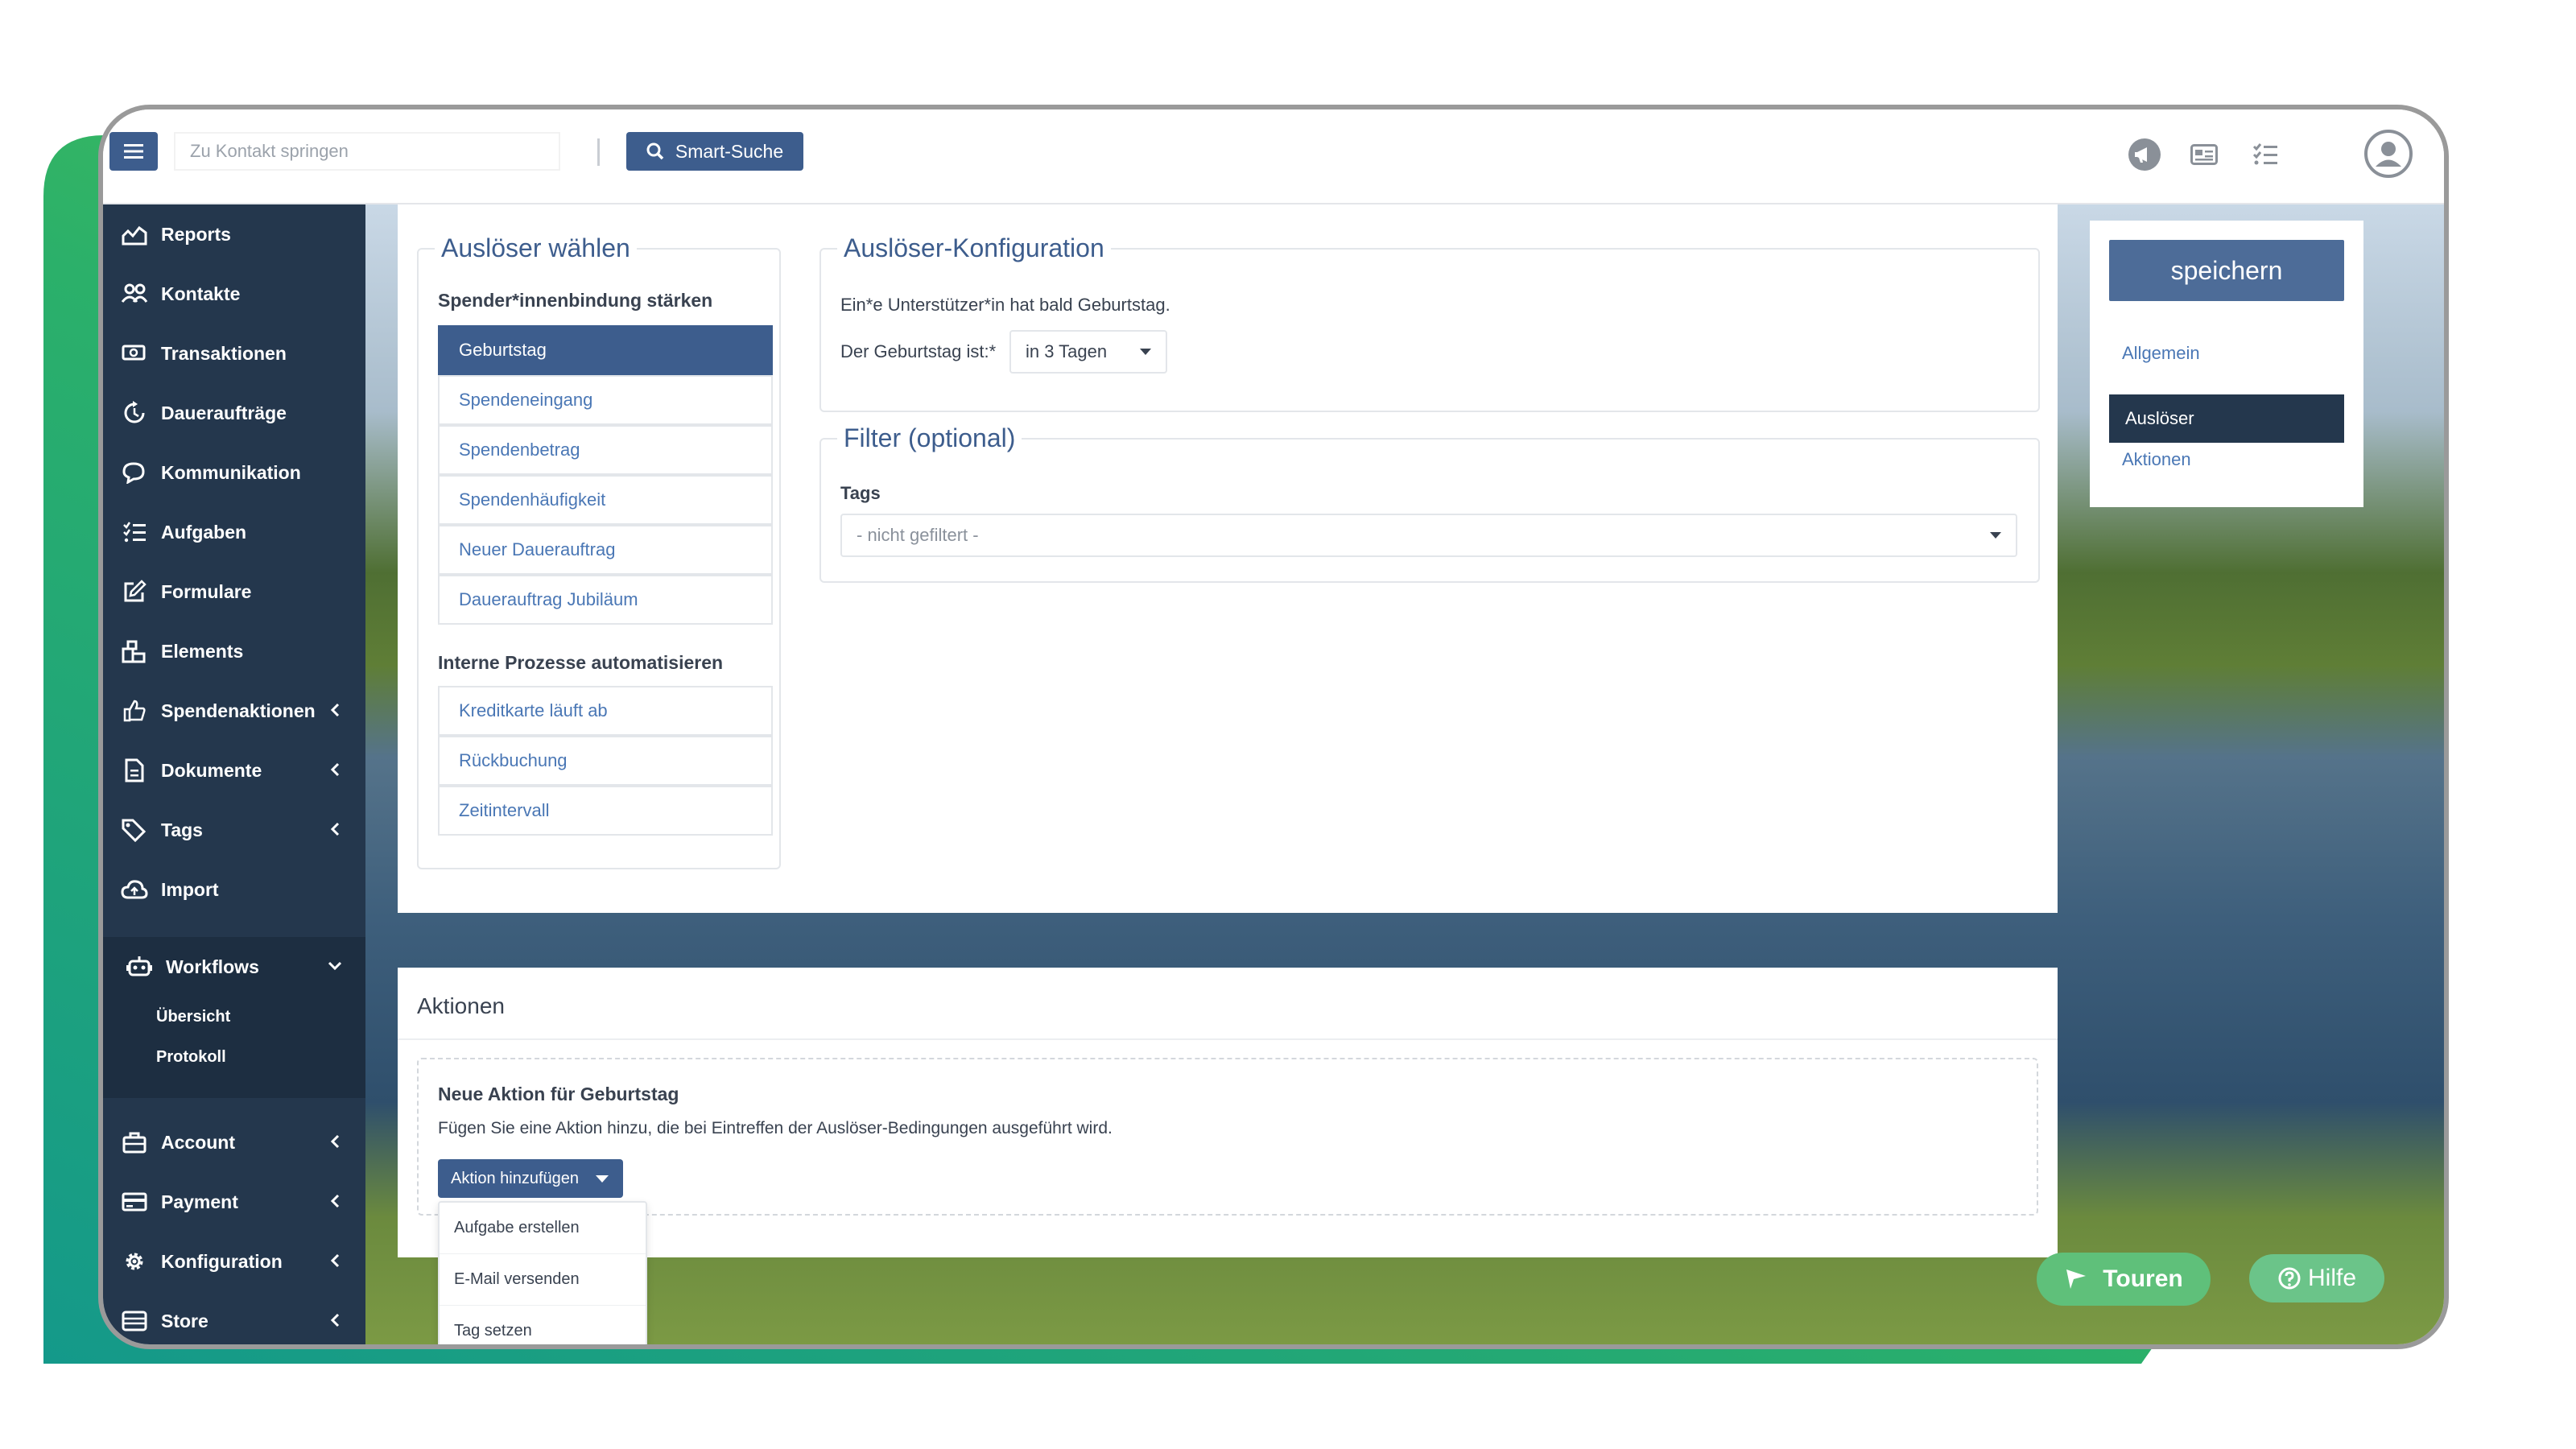  I want to click on sidebar-item-formulare: Formulare, so click(234, 591).